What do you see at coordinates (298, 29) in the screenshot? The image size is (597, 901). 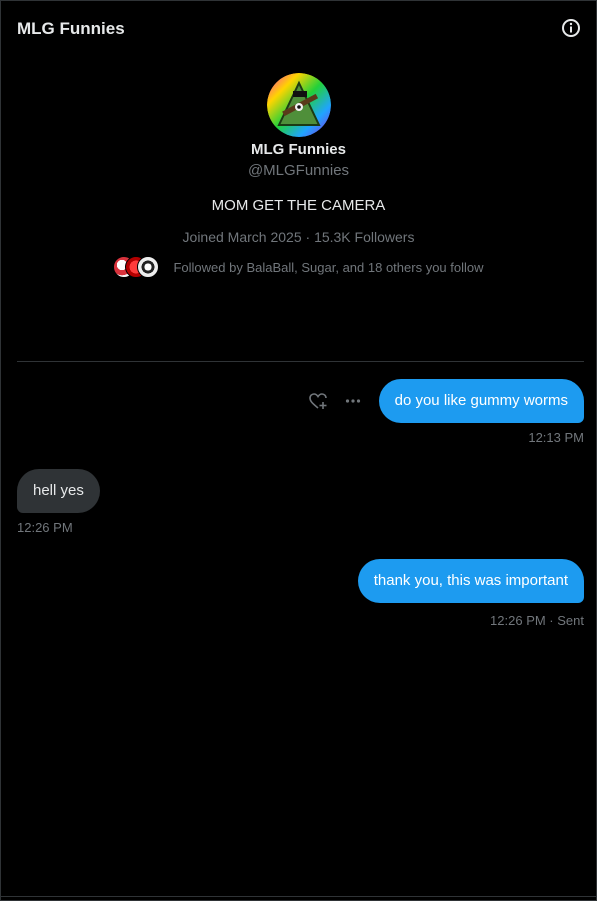 I see `conversation-header: MLG Funnies` at bounding box center [298, 29].